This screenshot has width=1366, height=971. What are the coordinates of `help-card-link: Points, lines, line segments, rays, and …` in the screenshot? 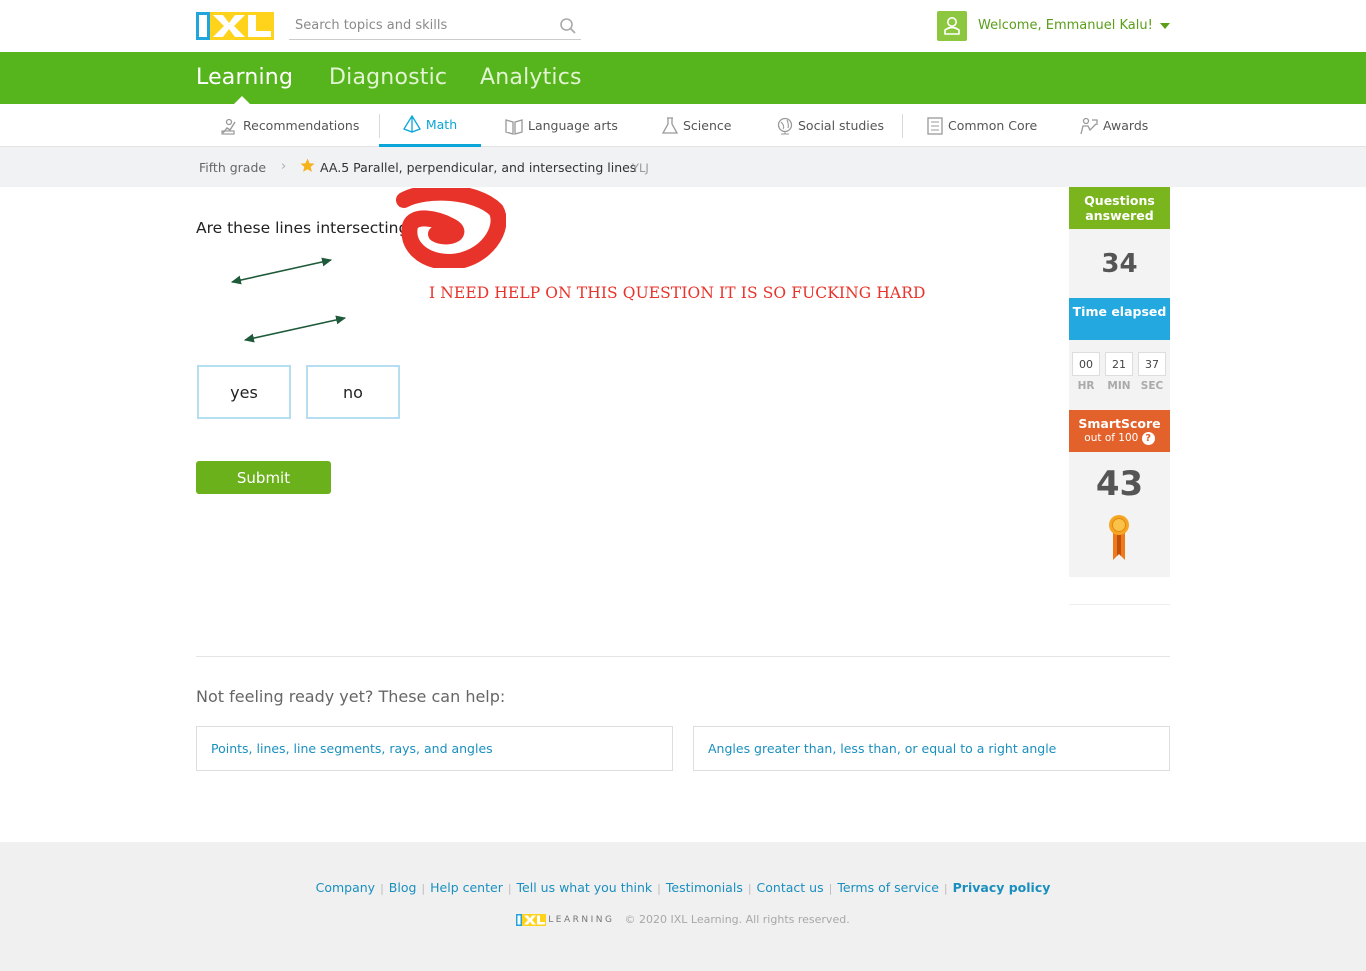 It's located at (434, 748).